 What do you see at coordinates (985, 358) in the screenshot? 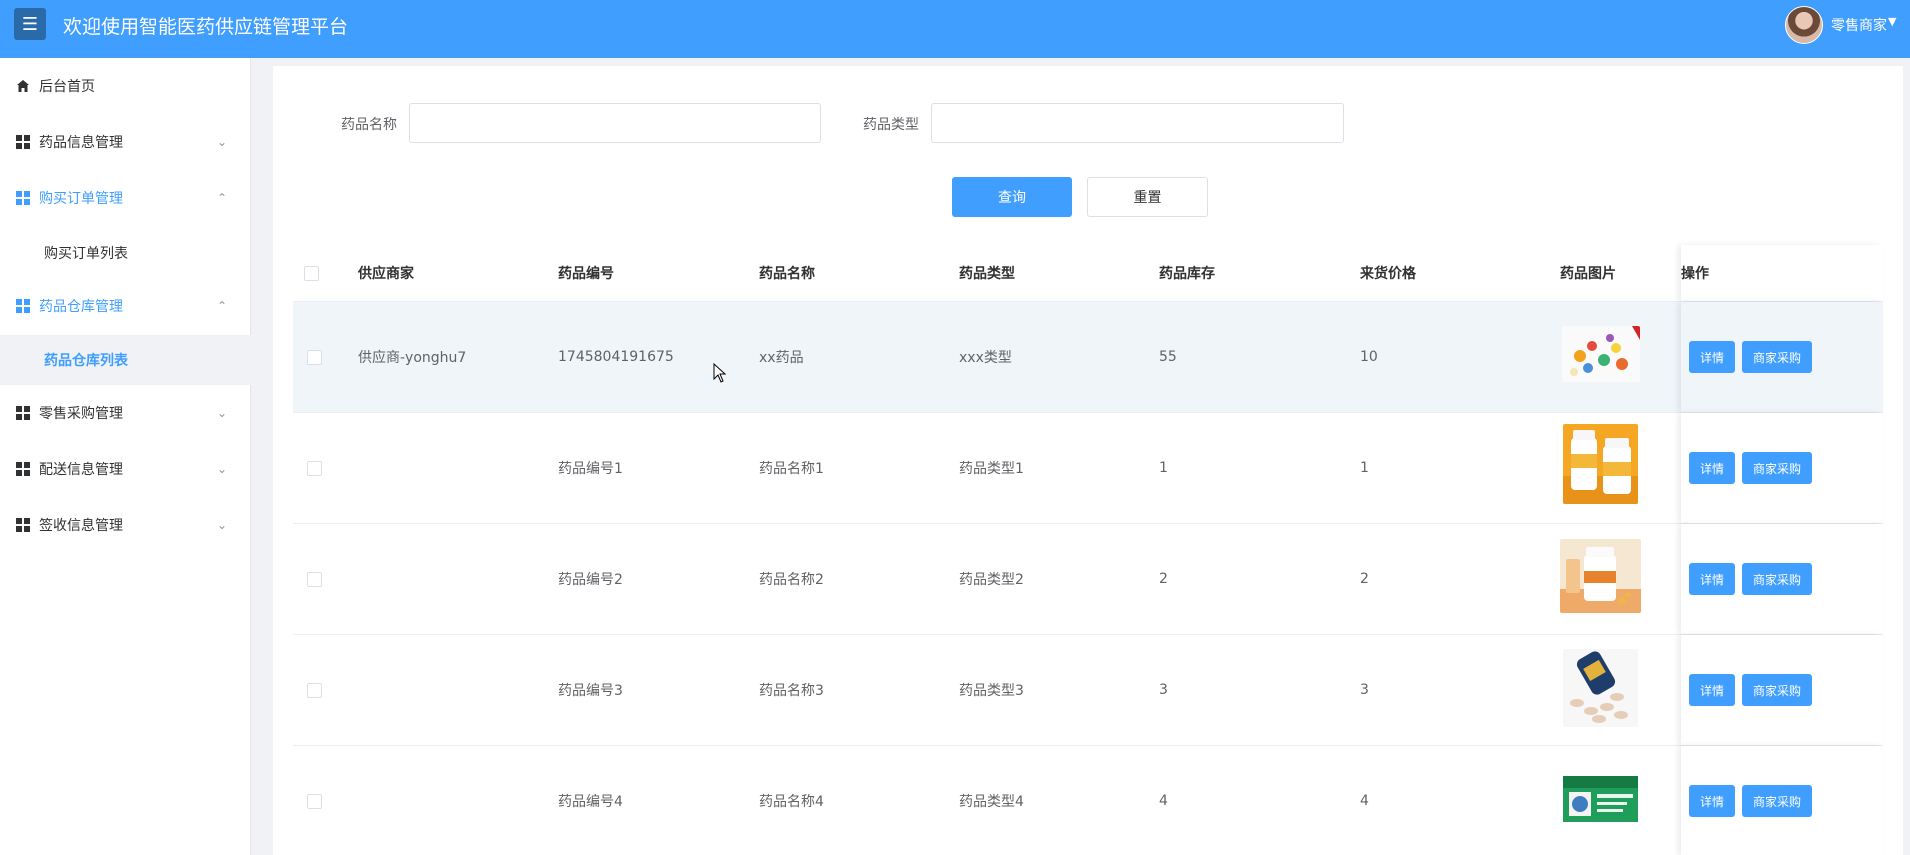
I see `cell-type: xxx类型` at bounding box center [985, 358].